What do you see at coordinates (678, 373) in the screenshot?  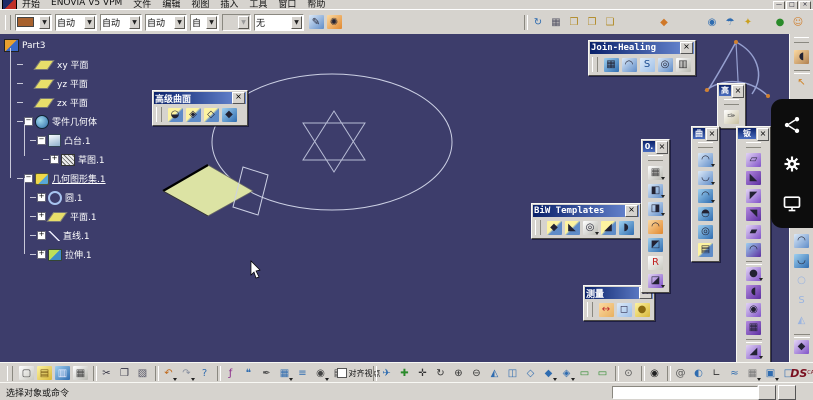 I see `swirl-button: @` at bounding box center [678, 373].